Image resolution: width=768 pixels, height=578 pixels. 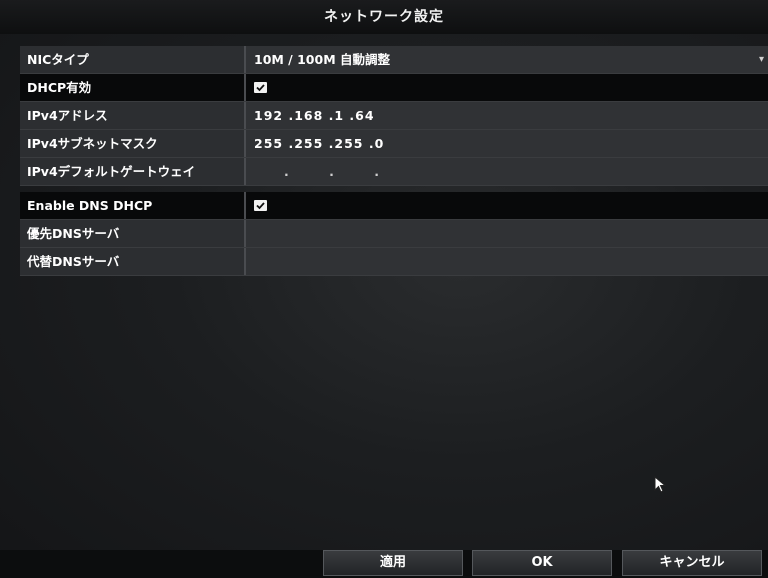 What do you see at coordinates (507, 143) in the screenshot?
I see `subnet-mask-field: 255 .255 .255 .0` at bounding box center [507, 143].